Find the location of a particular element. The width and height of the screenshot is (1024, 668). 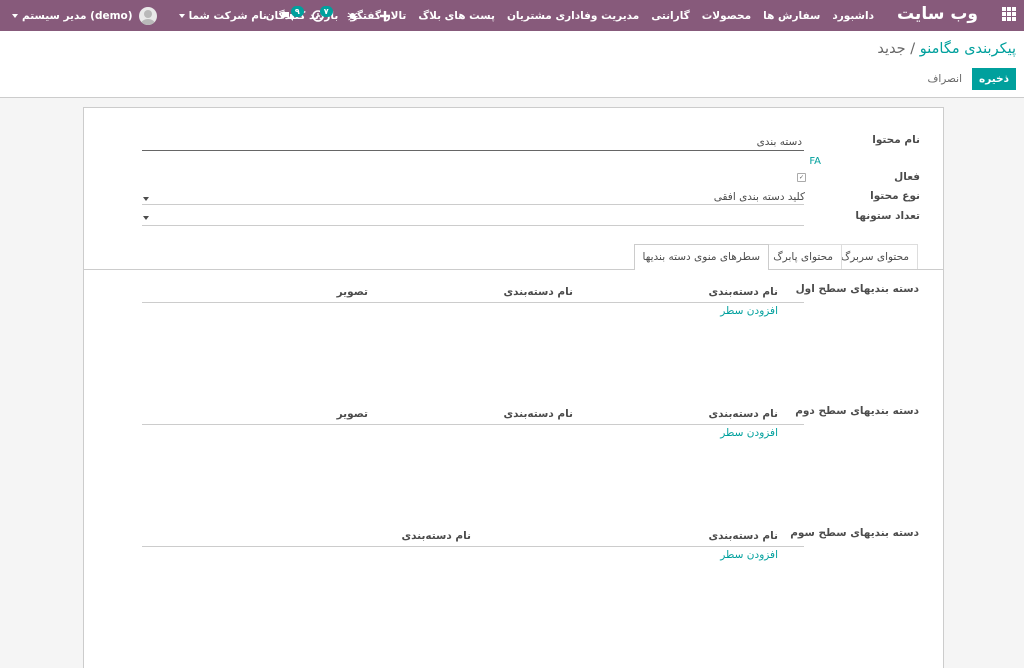

content-name-input: دسته بندی is located at coordinates (779, 142).